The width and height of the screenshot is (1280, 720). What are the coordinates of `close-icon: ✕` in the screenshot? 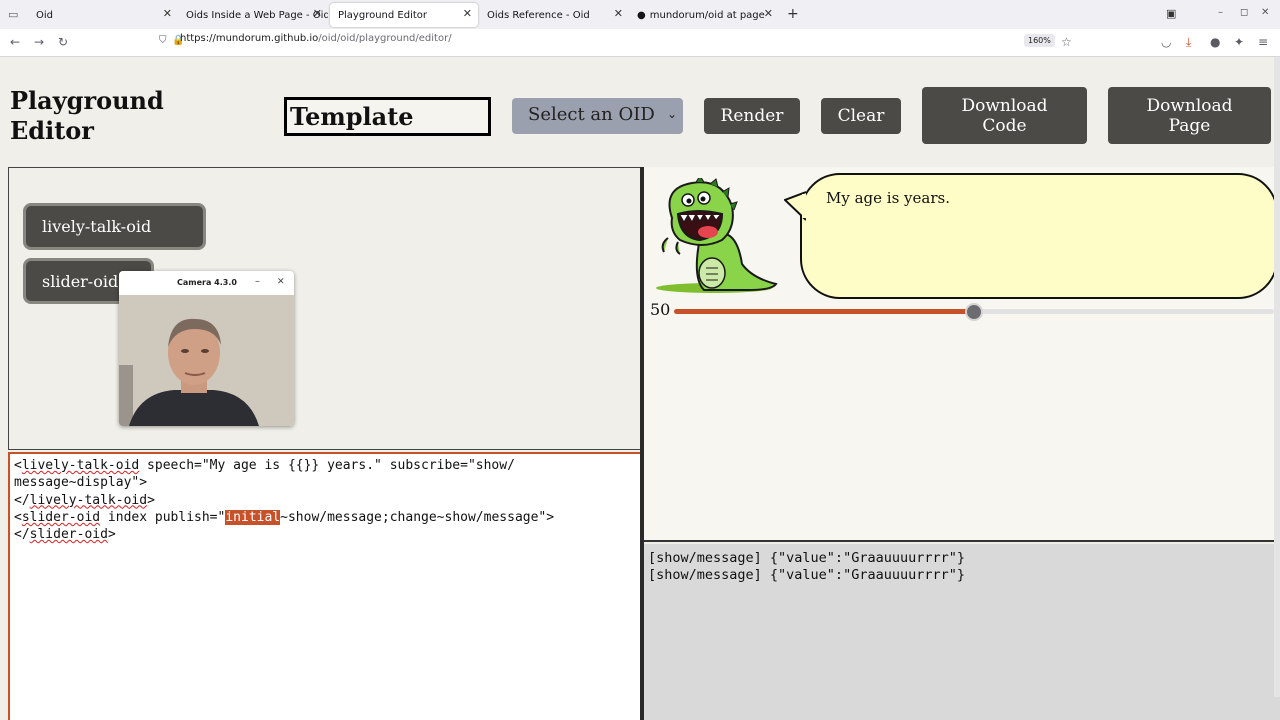 It's located at (281, 282).